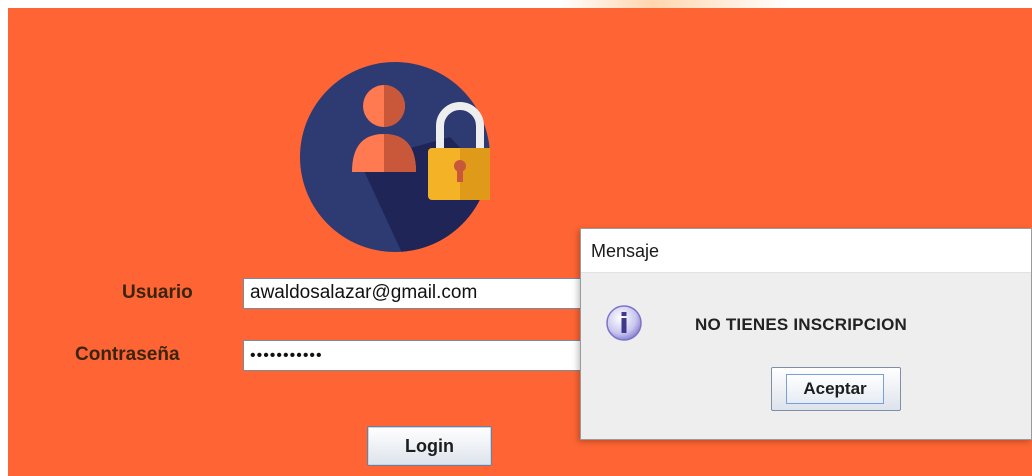 The width and height of the screenshot is (1032, 476). I want to click on dialog-title: Mensaje, so click(625, 251).